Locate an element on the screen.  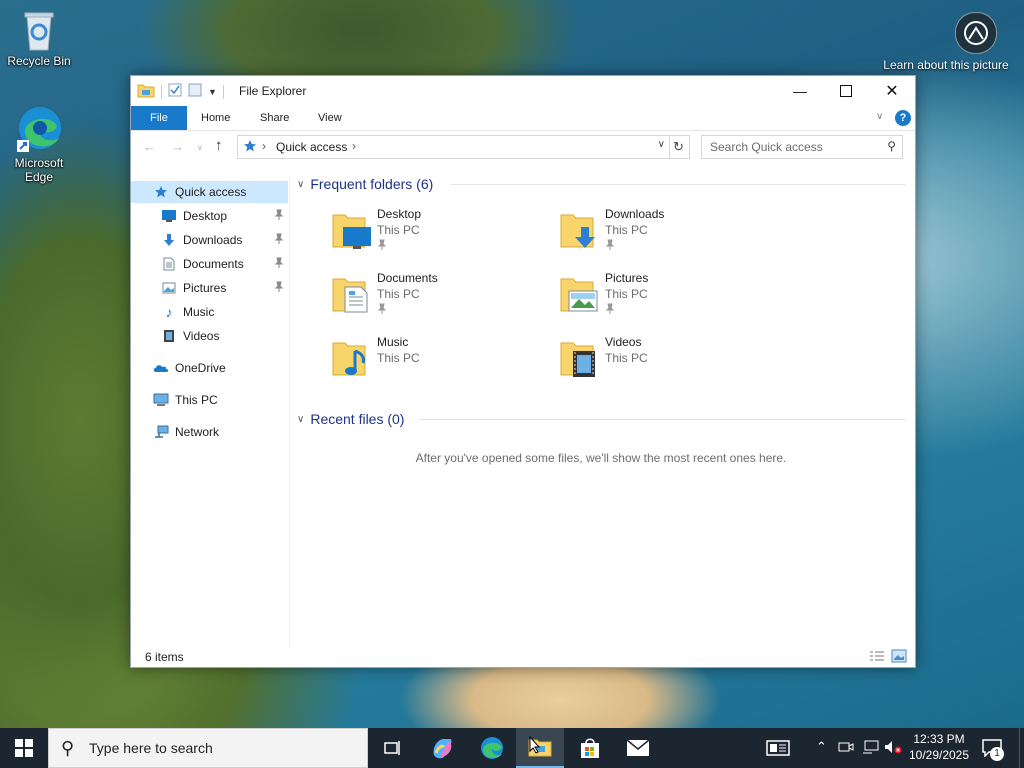
back-arrow-icon: ← is located at coordinates (149, 146).